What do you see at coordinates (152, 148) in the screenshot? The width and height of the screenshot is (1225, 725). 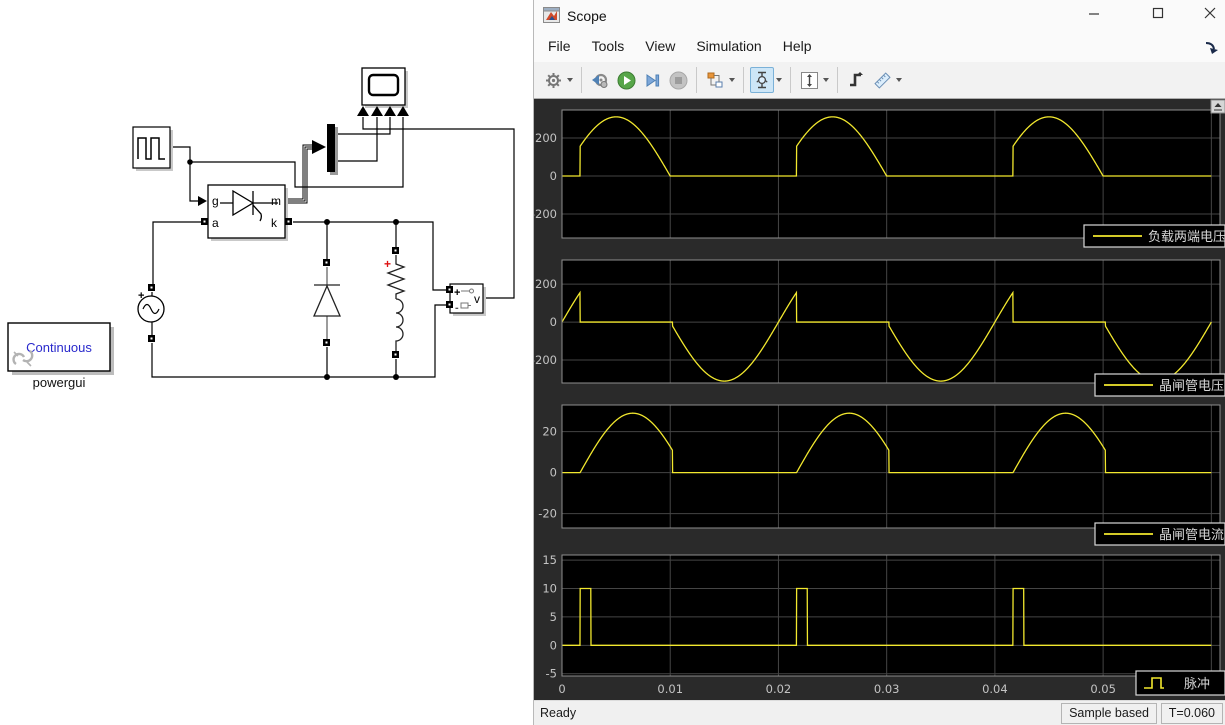 I see `pulse-generator-block` at bounding box center [152, 148].